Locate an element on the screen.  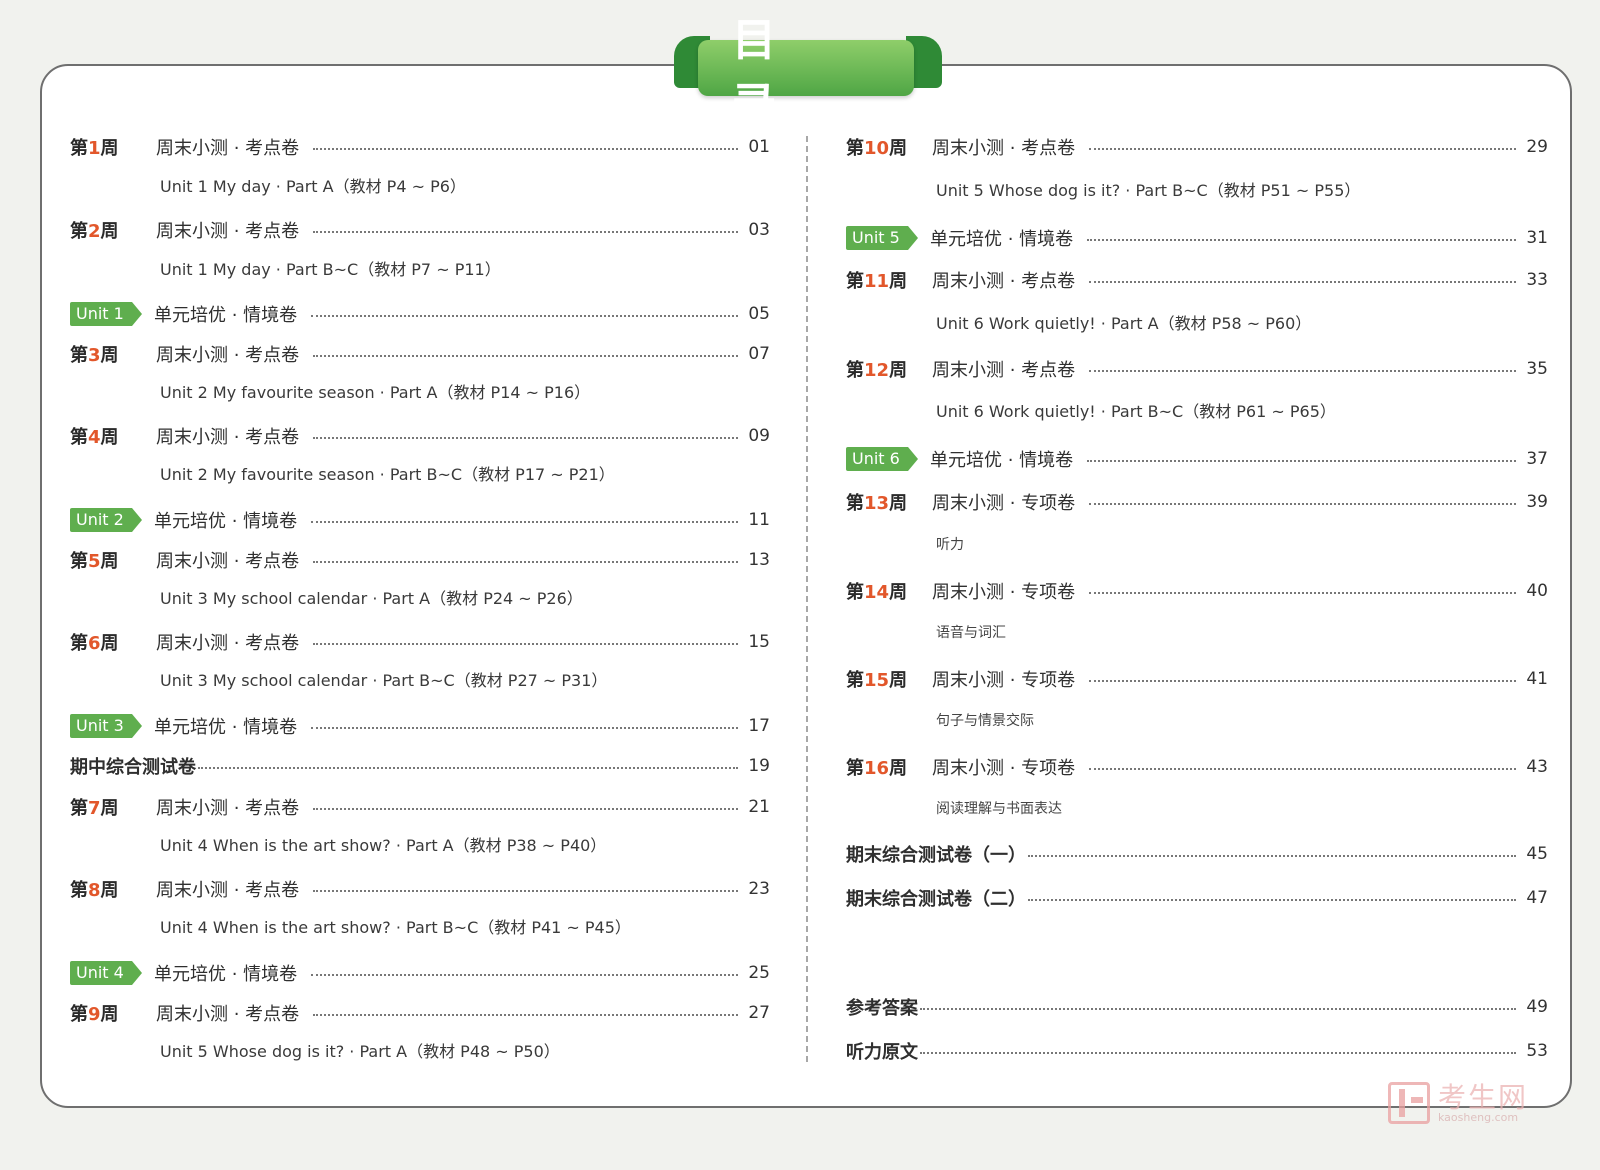
week-label: 第6周 is located at coordinates (113, 642).